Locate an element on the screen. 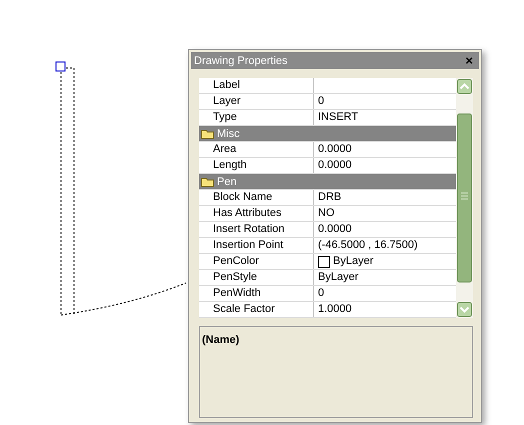 The width and height of the screenshot is (524, 425). property-name: Type is located at coordinates (262, 117).